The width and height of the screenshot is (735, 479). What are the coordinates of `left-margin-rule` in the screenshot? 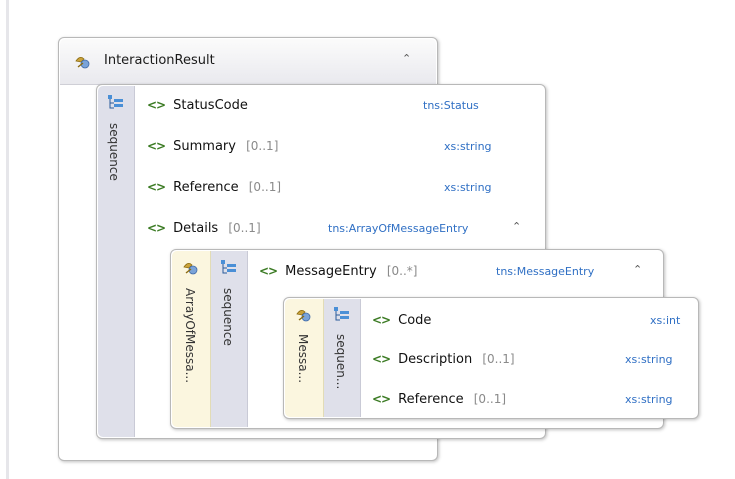 It's located at (7, 239).